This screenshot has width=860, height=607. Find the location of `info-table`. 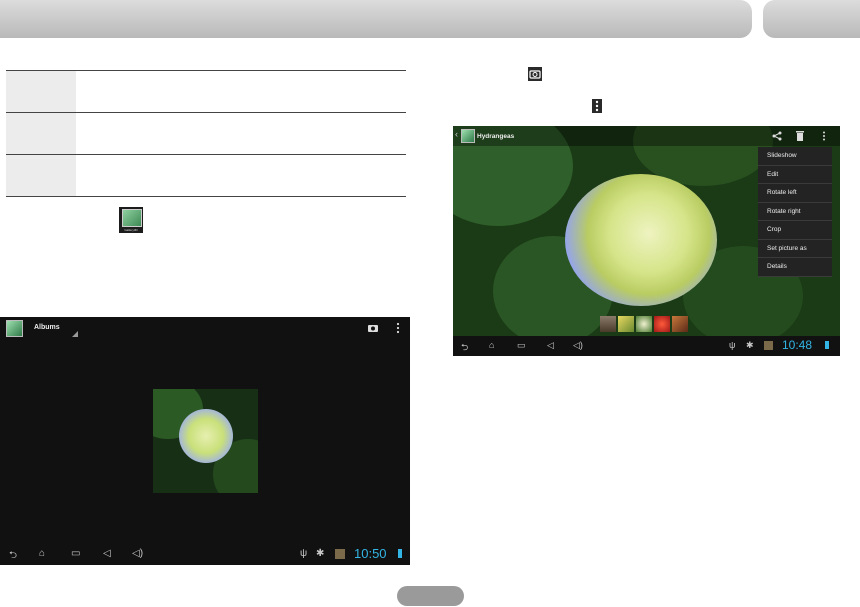

info-table is located at coordinates (206, 133).